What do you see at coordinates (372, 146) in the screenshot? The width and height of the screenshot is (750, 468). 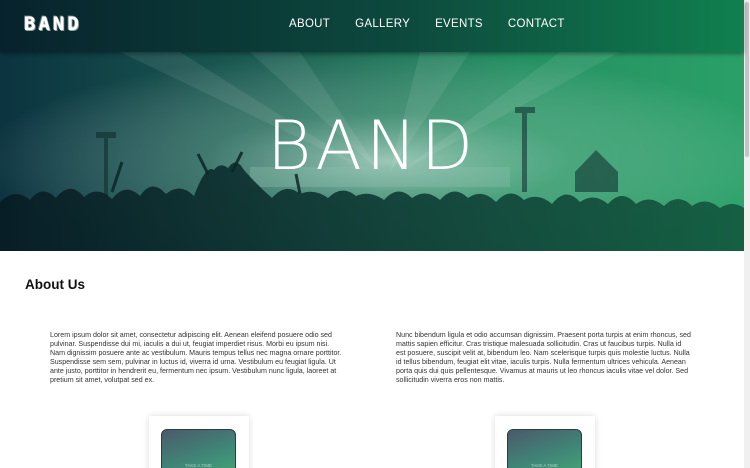 I see `hero-title: BAND` at bounding box center [372, 146].